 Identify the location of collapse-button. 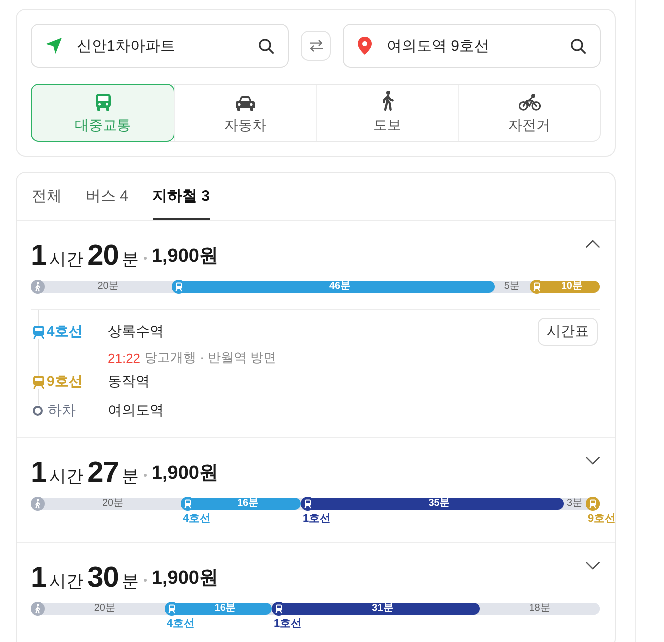
(593, 244).